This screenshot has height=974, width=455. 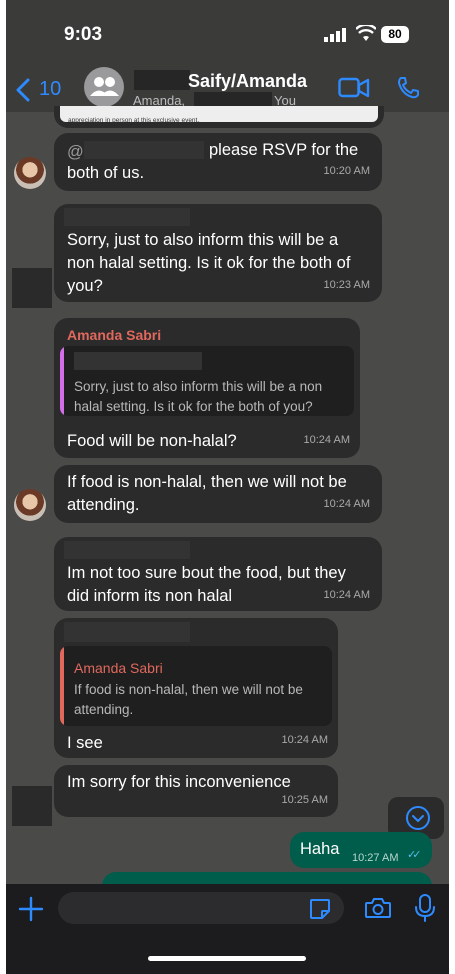 What do you see at coordinates (346, 171) in the screenshot?
I see `message-time: 10:20 AM` at bounding box center [346, 171].